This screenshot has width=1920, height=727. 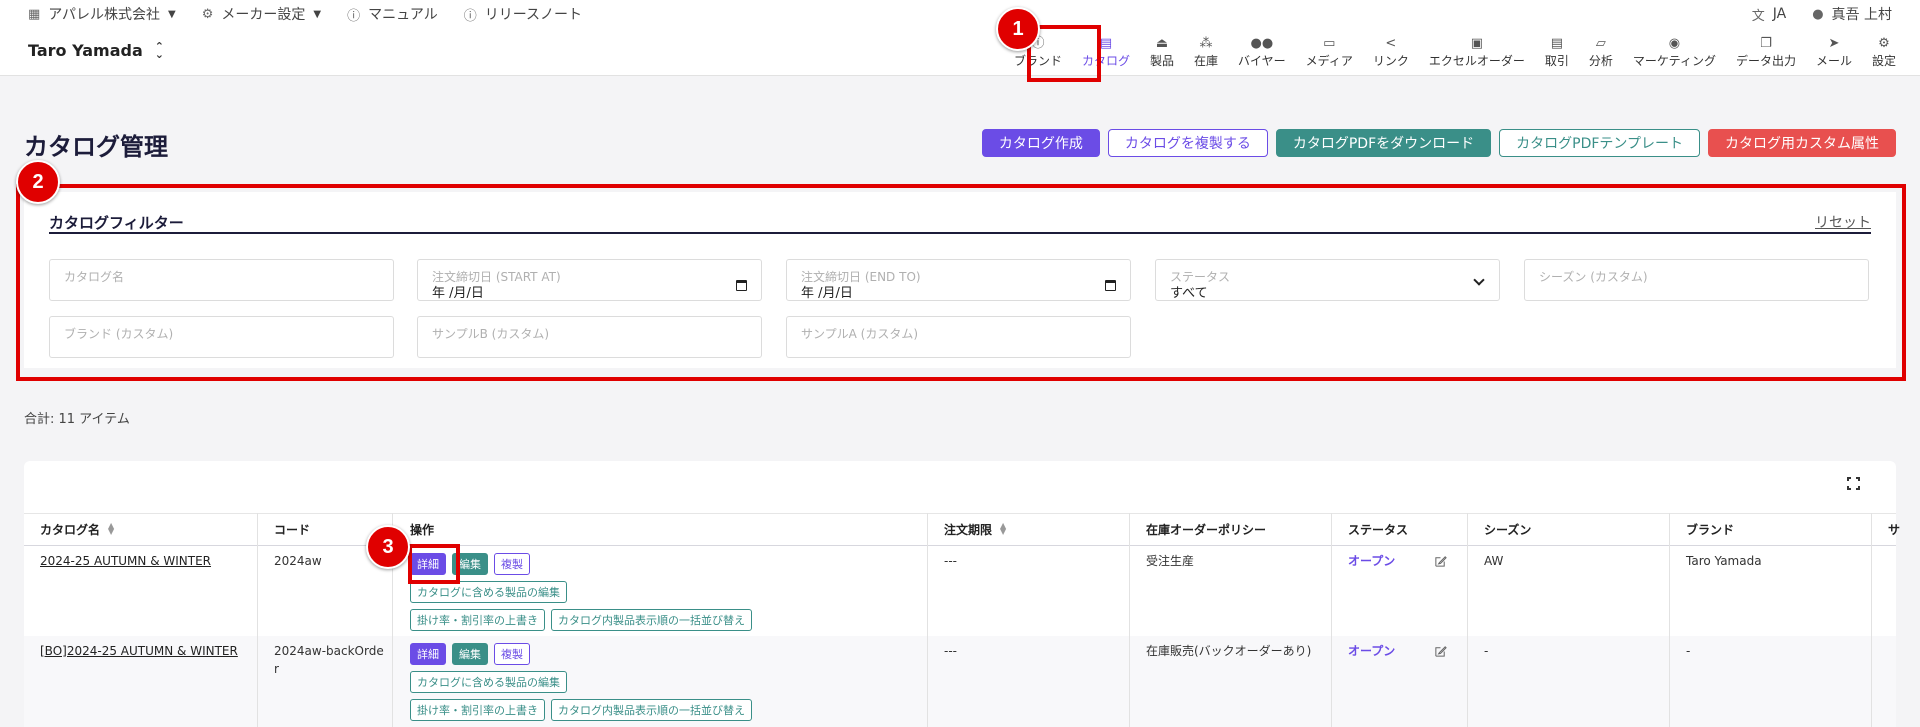 I want to click on nav-label: 分析, so click(x=1600, y=60).